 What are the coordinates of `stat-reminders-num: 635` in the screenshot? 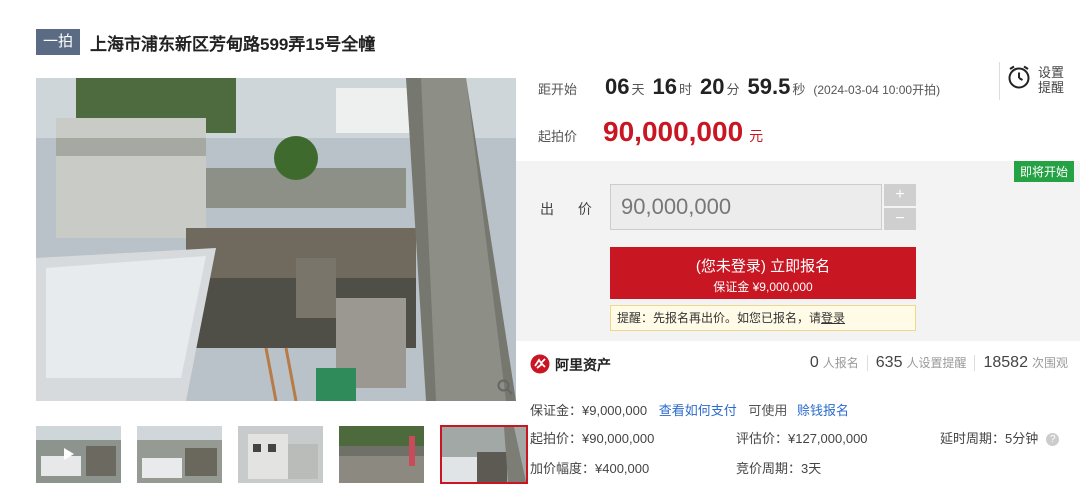 It's located at (889, 362).